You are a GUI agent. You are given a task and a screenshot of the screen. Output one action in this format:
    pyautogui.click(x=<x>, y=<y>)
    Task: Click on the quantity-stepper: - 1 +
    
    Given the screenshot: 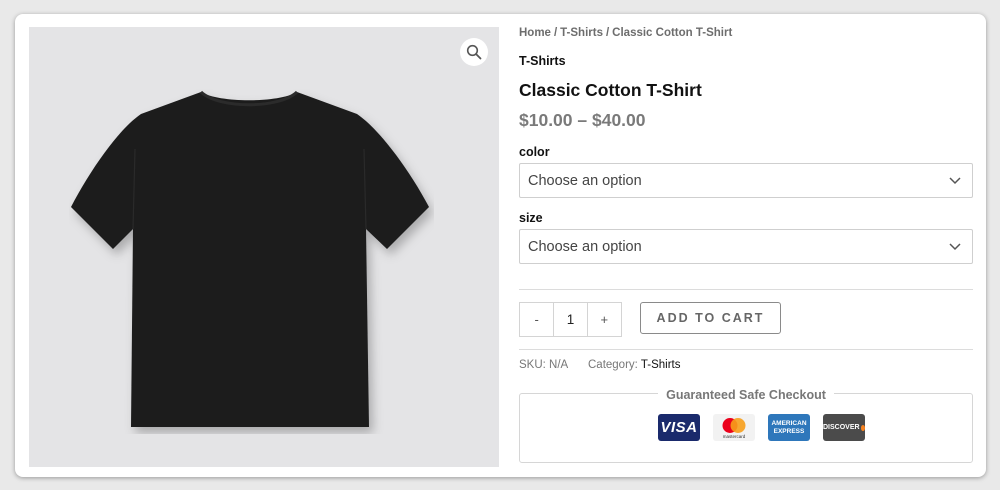 What is the action you would take?
    pyautogui.click(x=570, y=319)
    